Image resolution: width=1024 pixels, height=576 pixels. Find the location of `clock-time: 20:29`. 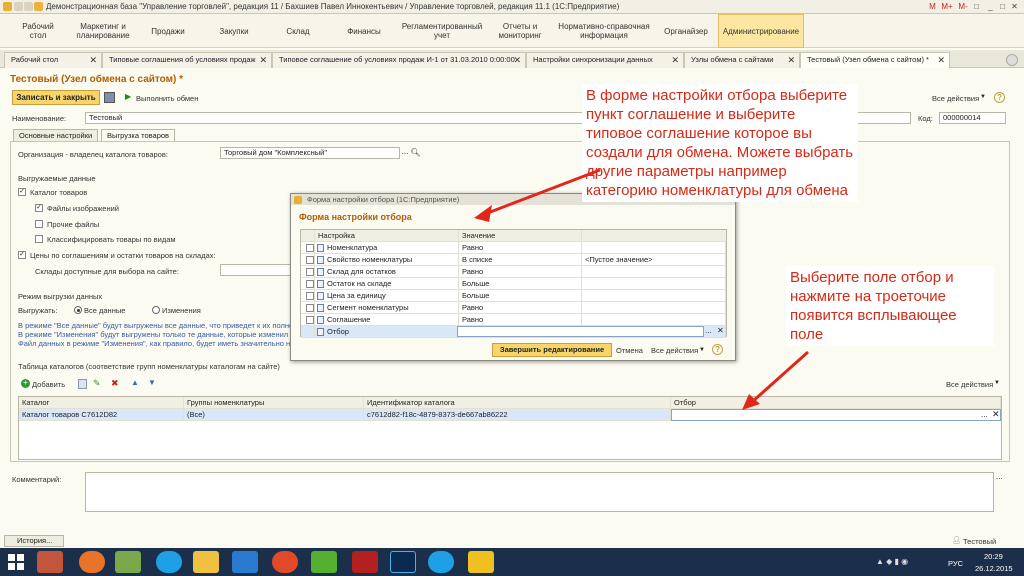

clock-time: 20:29 is located at coordinates (993, 556).